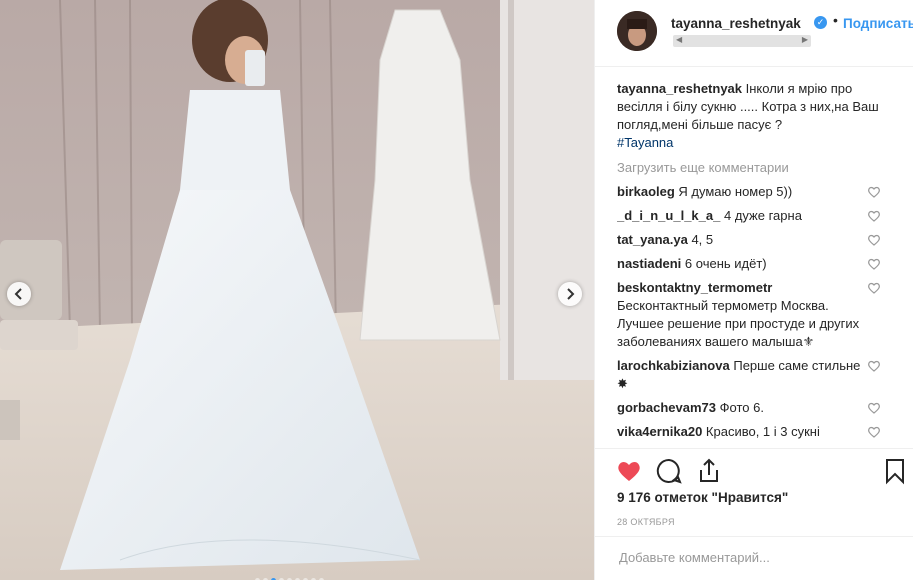  Describe the element at coordinates (652, 239) in the screenshot. I see `comment-username: tat_yana.ya` at that location.